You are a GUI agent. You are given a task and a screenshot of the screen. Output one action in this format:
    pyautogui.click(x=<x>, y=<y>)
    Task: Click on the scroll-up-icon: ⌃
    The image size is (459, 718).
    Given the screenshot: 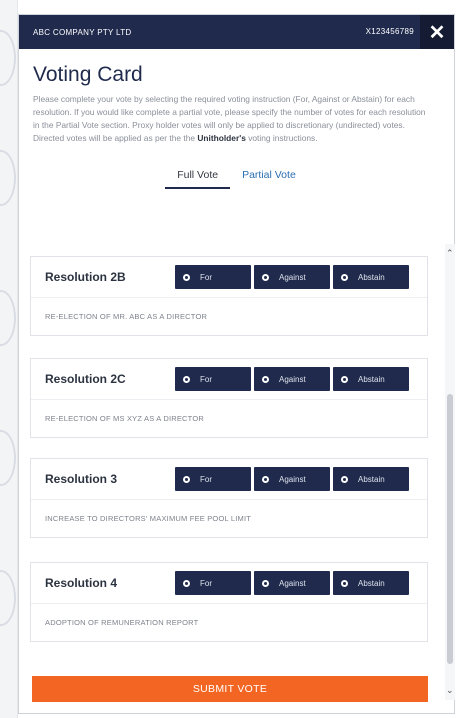 What is the action you would take?
    pyautogui.click(x=450, y=253)
    